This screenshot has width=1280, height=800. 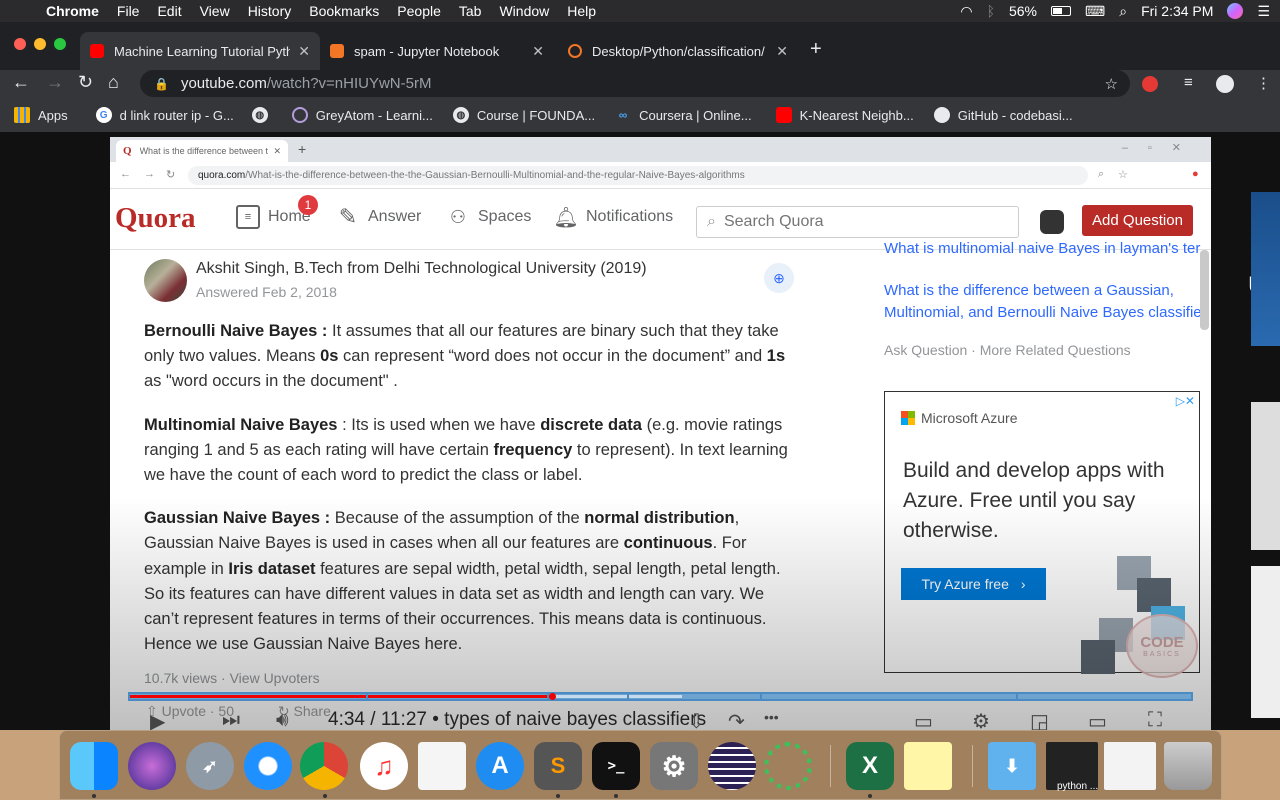 What do you see at coordinates (1263, 83) in the screenshot?
I see `chrome-menu-icon: ⋮` at bounding box center [1263, 83].